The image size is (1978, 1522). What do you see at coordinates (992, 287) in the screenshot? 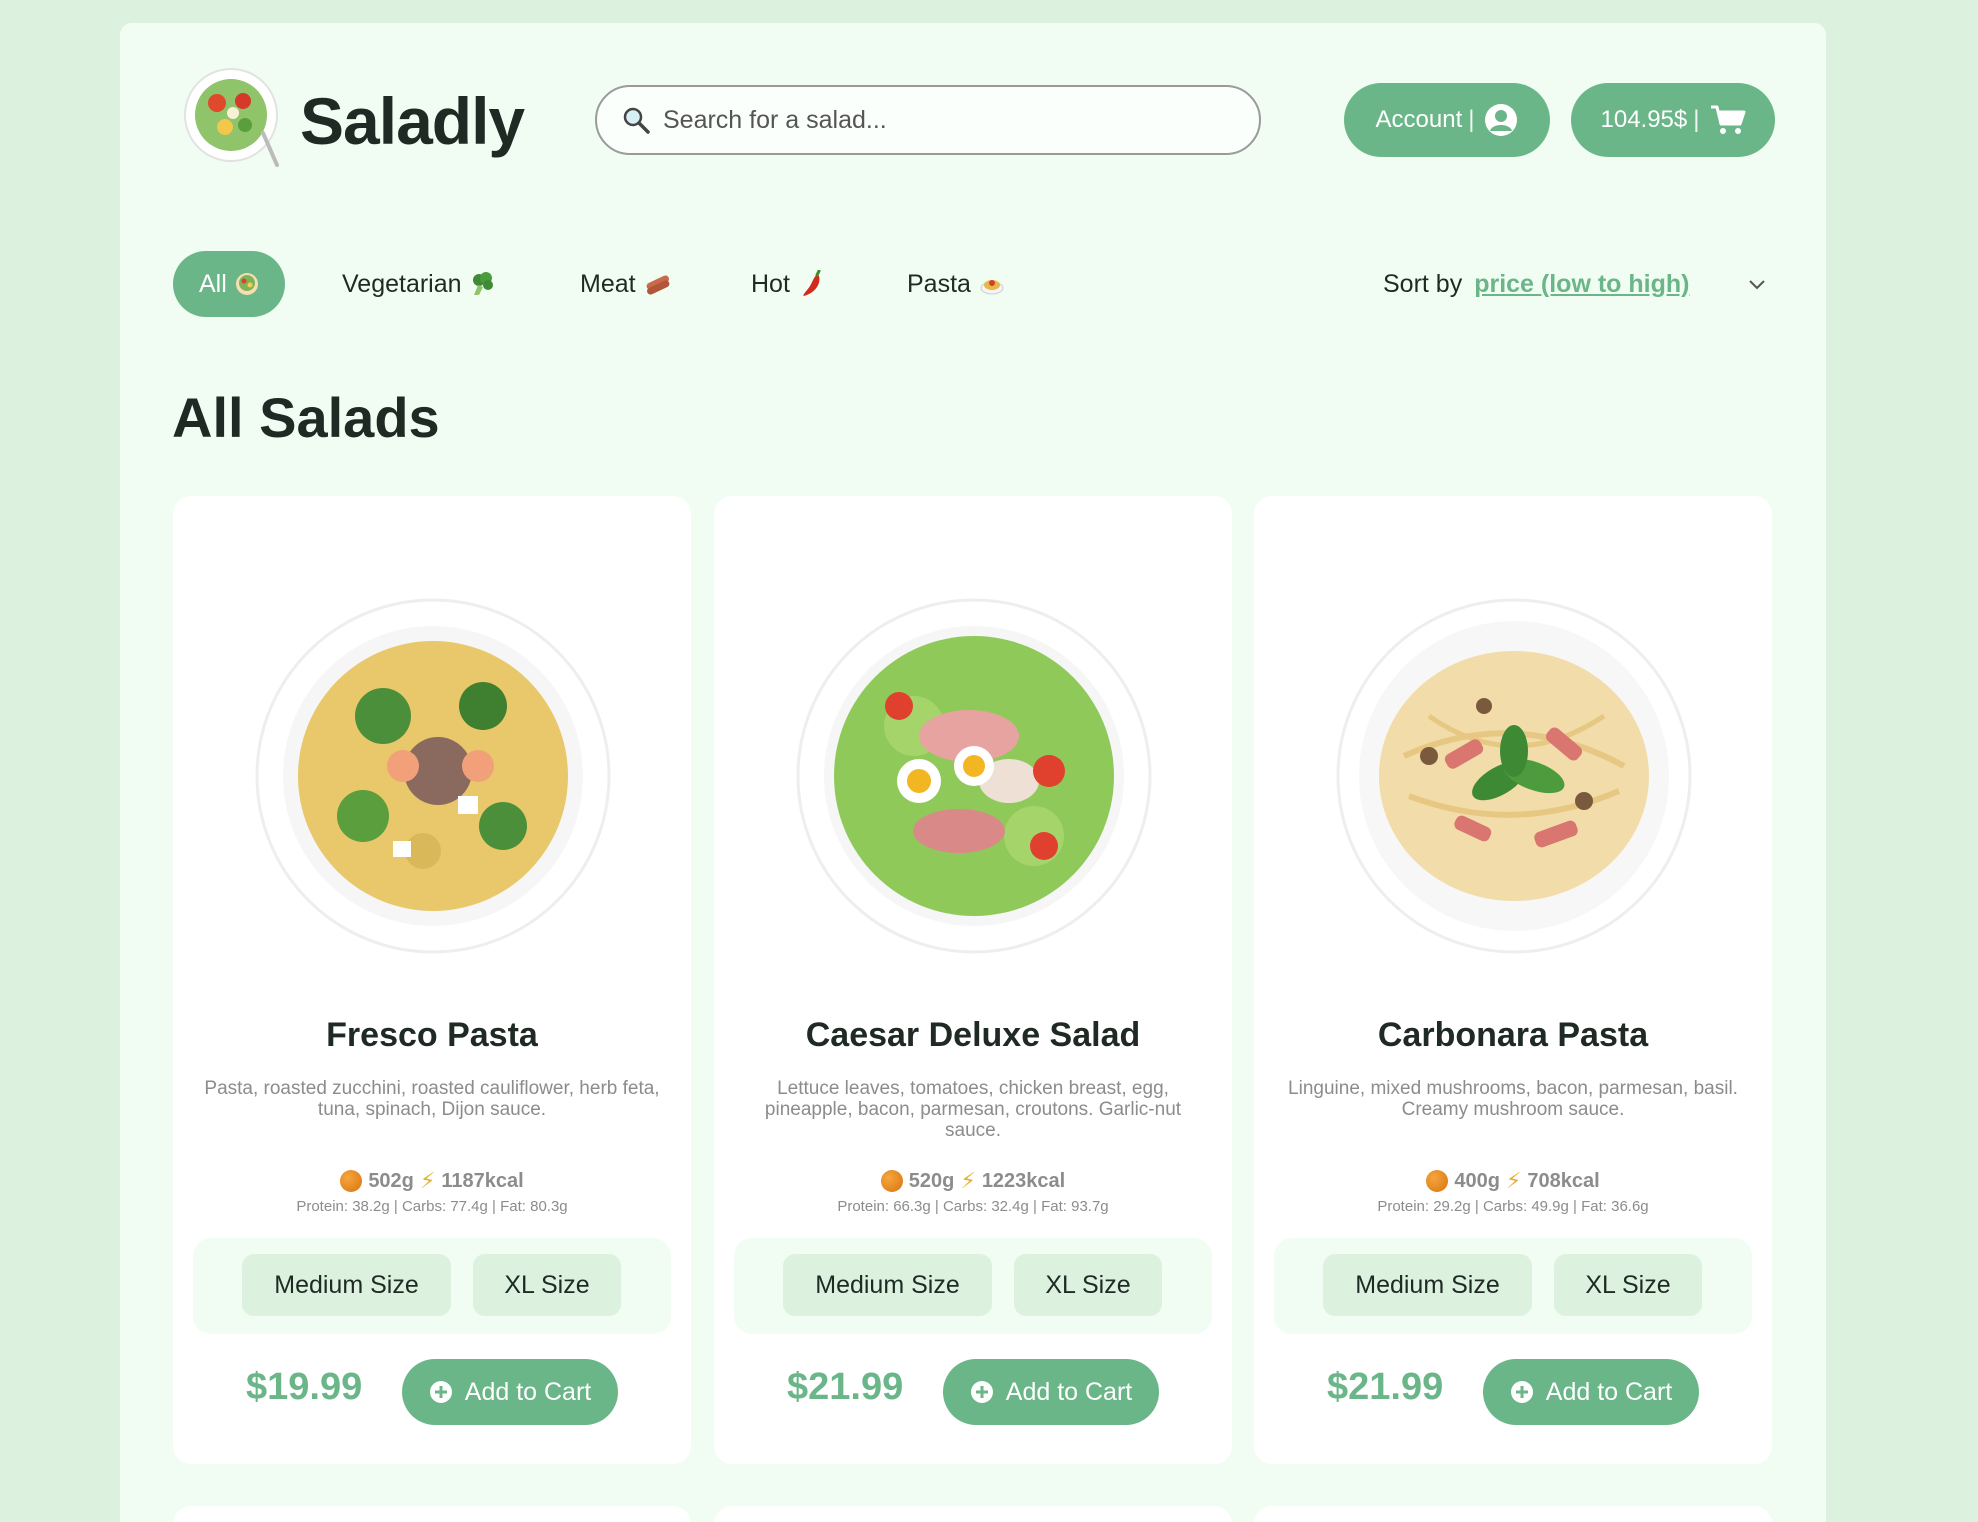
I see `pasta-emoji-icon` at bounding box center [992, 287].